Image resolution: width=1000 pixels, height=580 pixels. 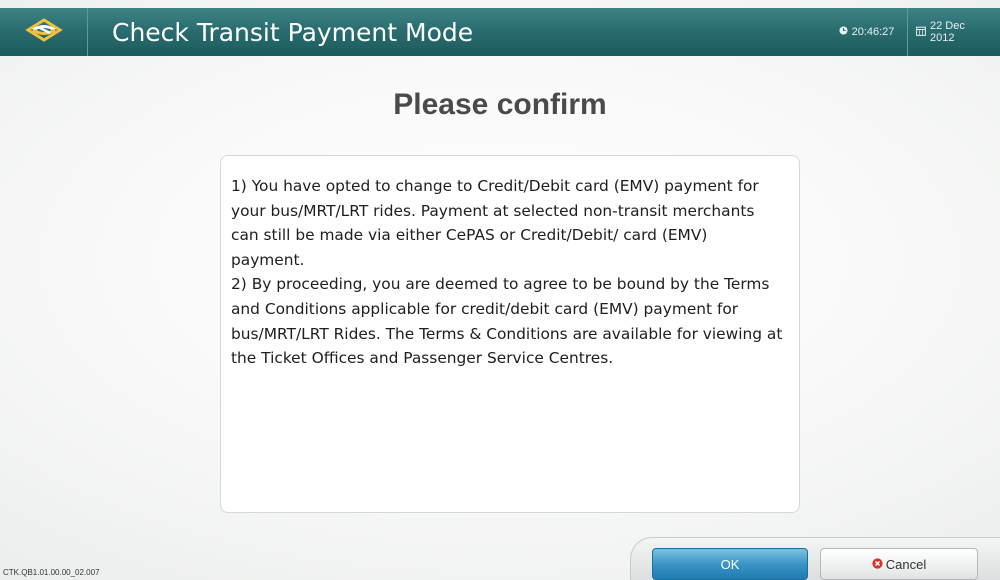 I want to click on clock-icon, so click(x=843, y=32).